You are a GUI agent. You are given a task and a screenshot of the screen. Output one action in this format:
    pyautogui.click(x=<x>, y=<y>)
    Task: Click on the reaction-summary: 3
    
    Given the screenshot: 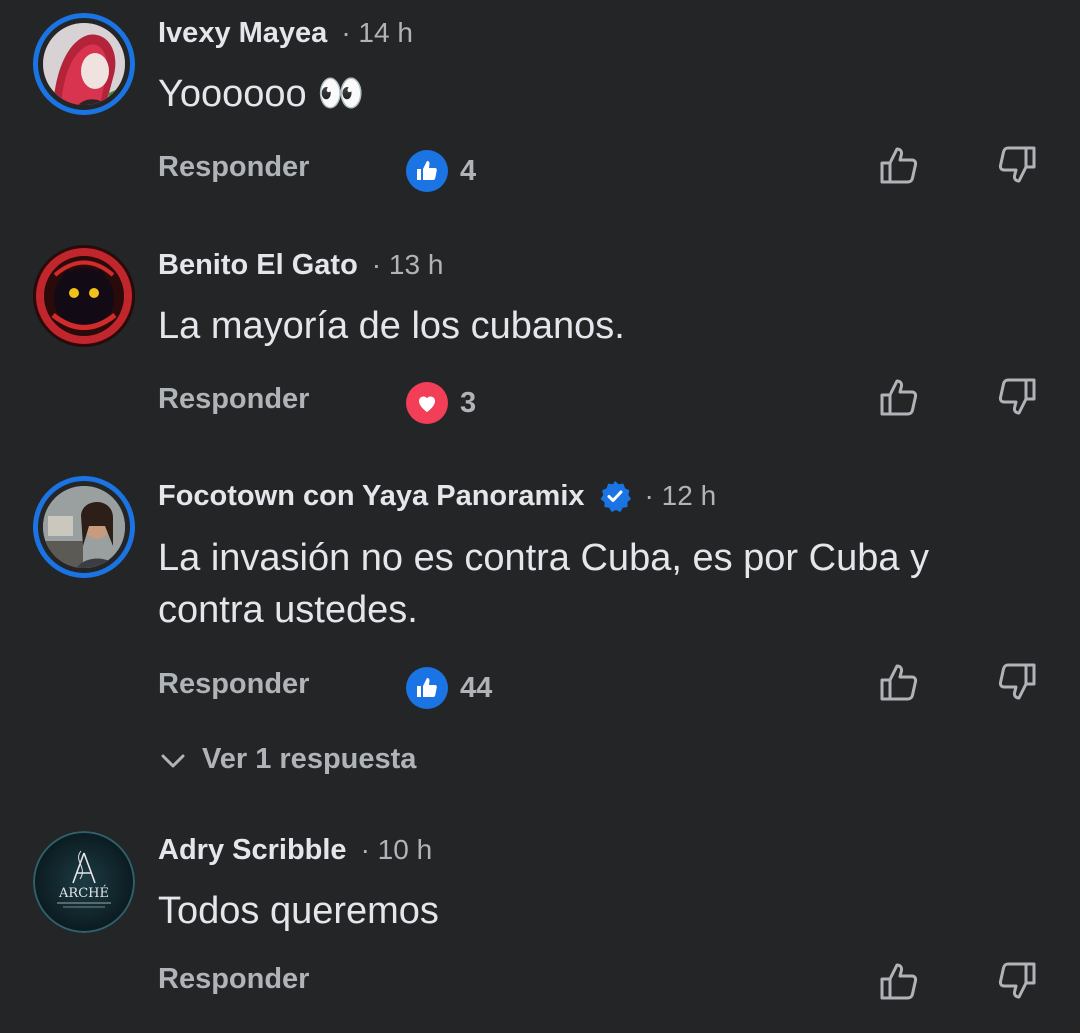 What is the action you would take?
    pyautogui.click(x=441, y=403)
    